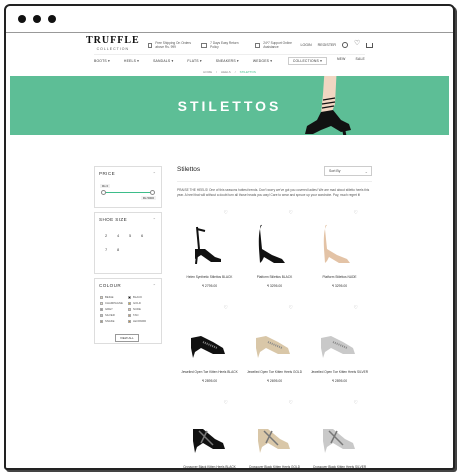 Image resolution: width=459 pixels, height=474 pixels. I want to click on price-slider, so click(128, 192).